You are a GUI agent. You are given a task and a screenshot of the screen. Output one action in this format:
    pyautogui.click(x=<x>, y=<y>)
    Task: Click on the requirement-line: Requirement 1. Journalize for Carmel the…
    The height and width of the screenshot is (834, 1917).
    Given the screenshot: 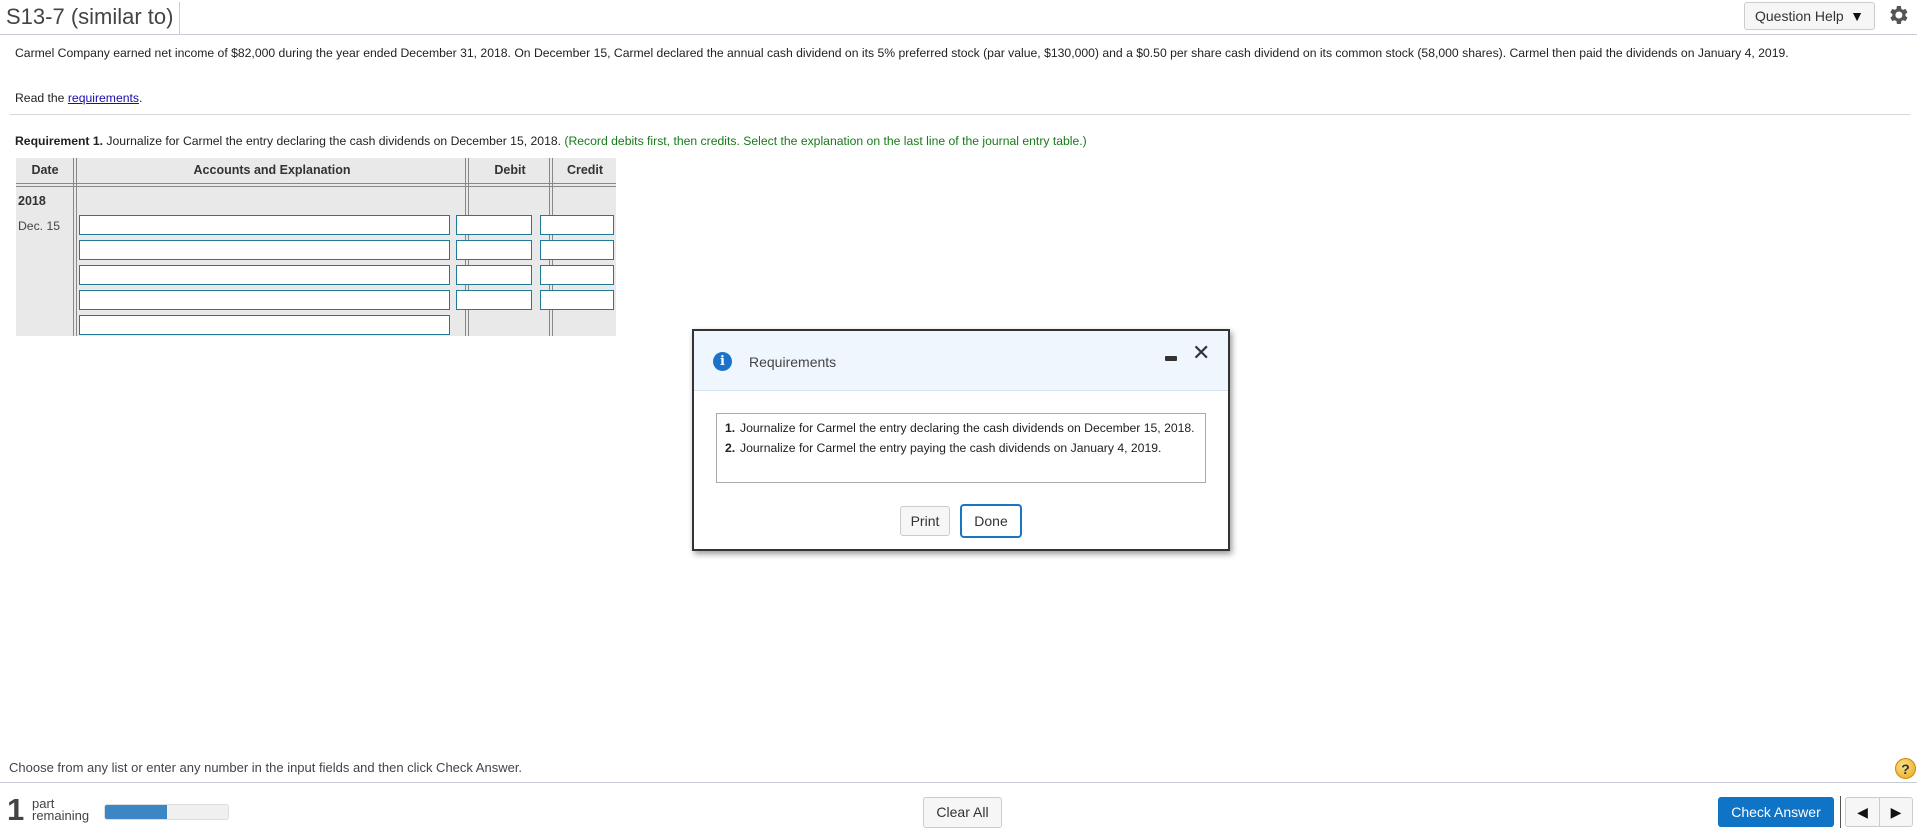 What is the action you would take?
    pyautogui.click(x=551, y=141)
    